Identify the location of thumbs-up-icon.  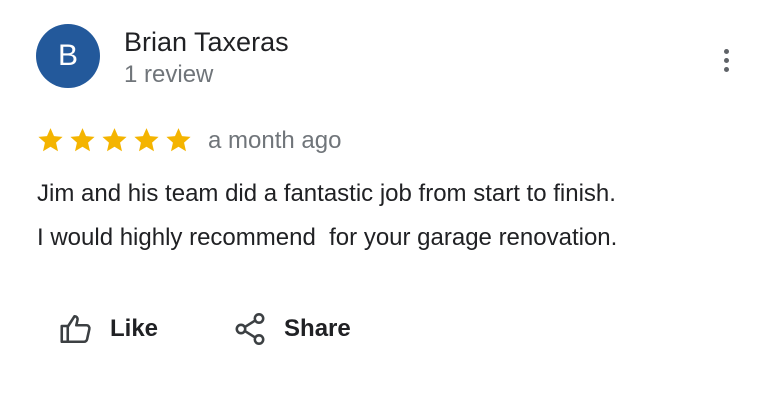
(76, 329).